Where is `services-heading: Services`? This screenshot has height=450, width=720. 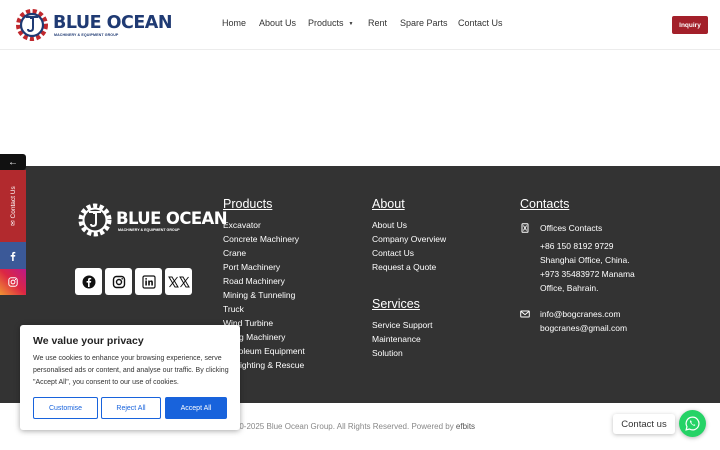 services-heading: Services is located at coordinates (396, 304).